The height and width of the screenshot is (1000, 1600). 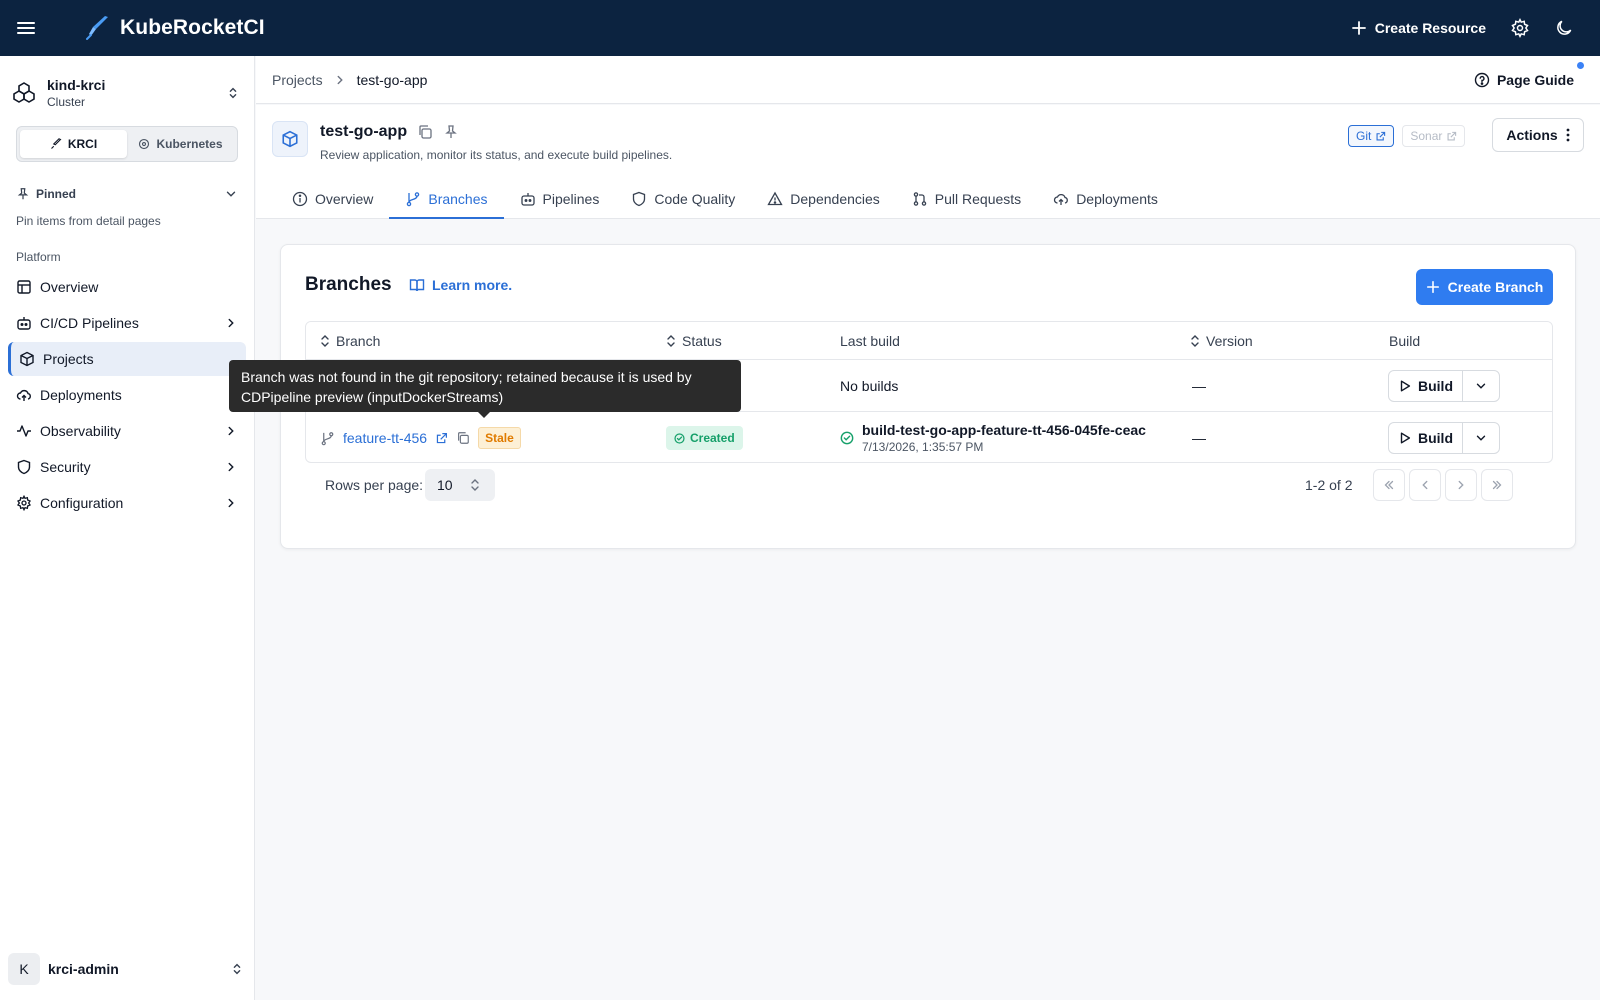 I want to click on tab-dependencies: Dependencies, so click(x=823, y=199).